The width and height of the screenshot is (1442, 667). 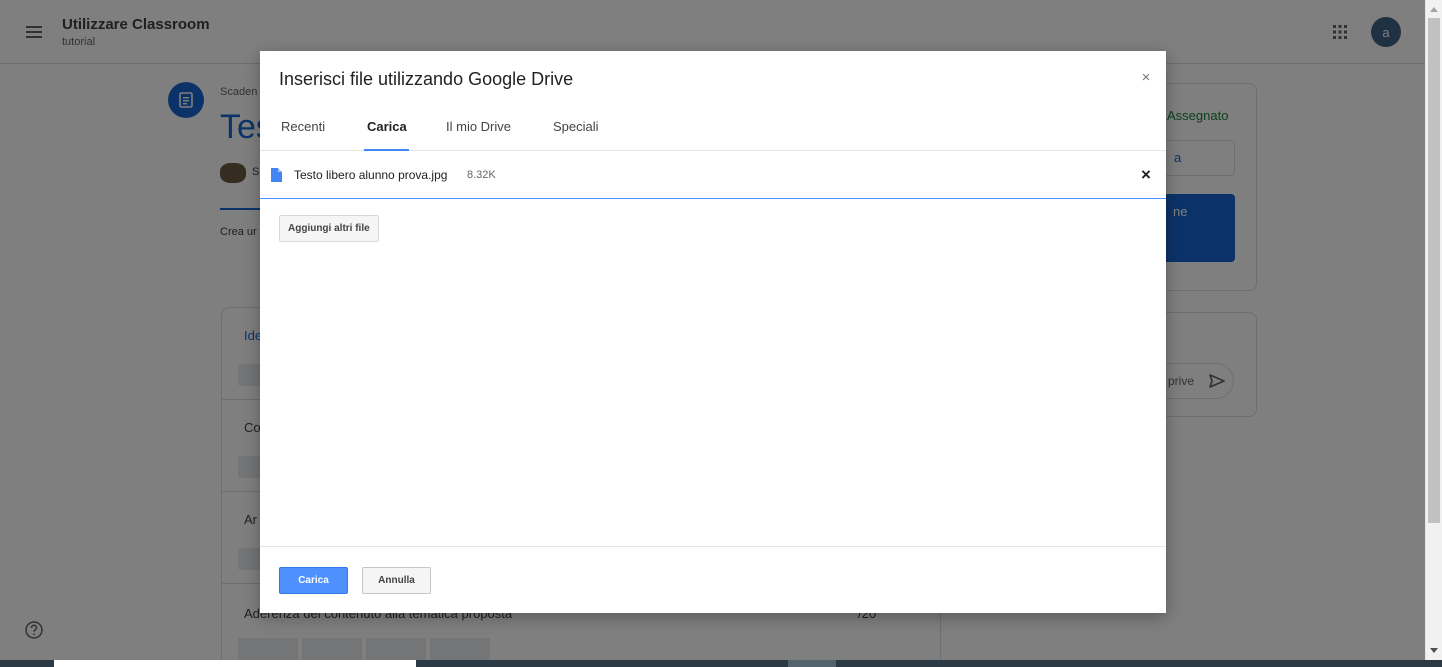 What do you see at coordinates (276, 175) in the screenshot?
I see `document-file-icon` at bounding box center [276, 175].